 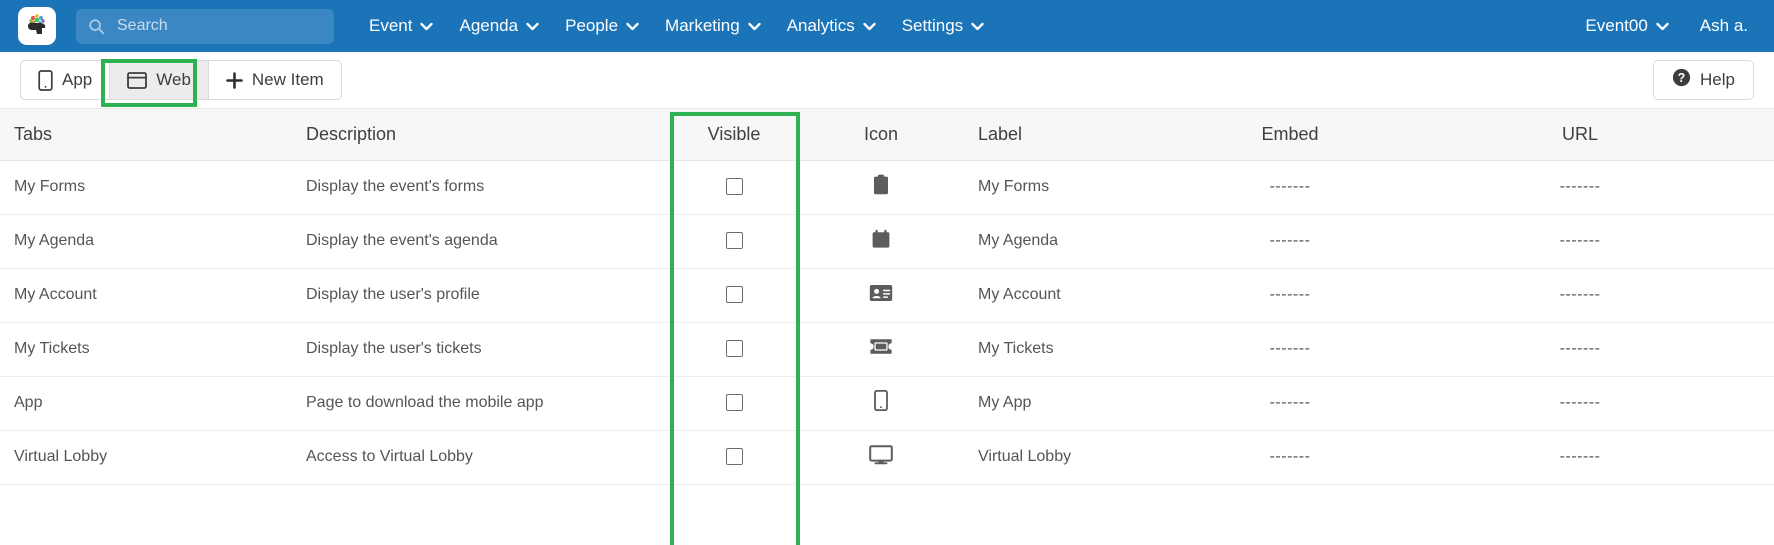 What do you see at coordinates (932, 25) in the screenshot?
I see `nav-item-label: Settings` at bounding box center [932, 25].